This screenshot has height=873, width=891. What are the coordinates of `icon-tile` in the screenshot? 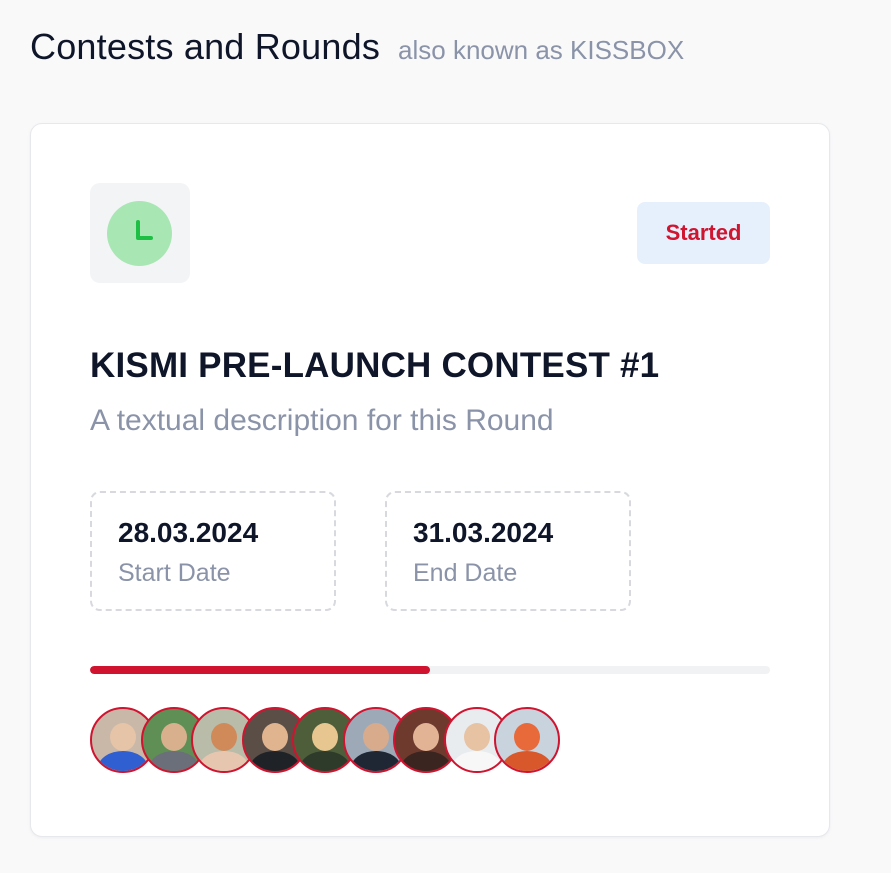 It's located at (140, 233).